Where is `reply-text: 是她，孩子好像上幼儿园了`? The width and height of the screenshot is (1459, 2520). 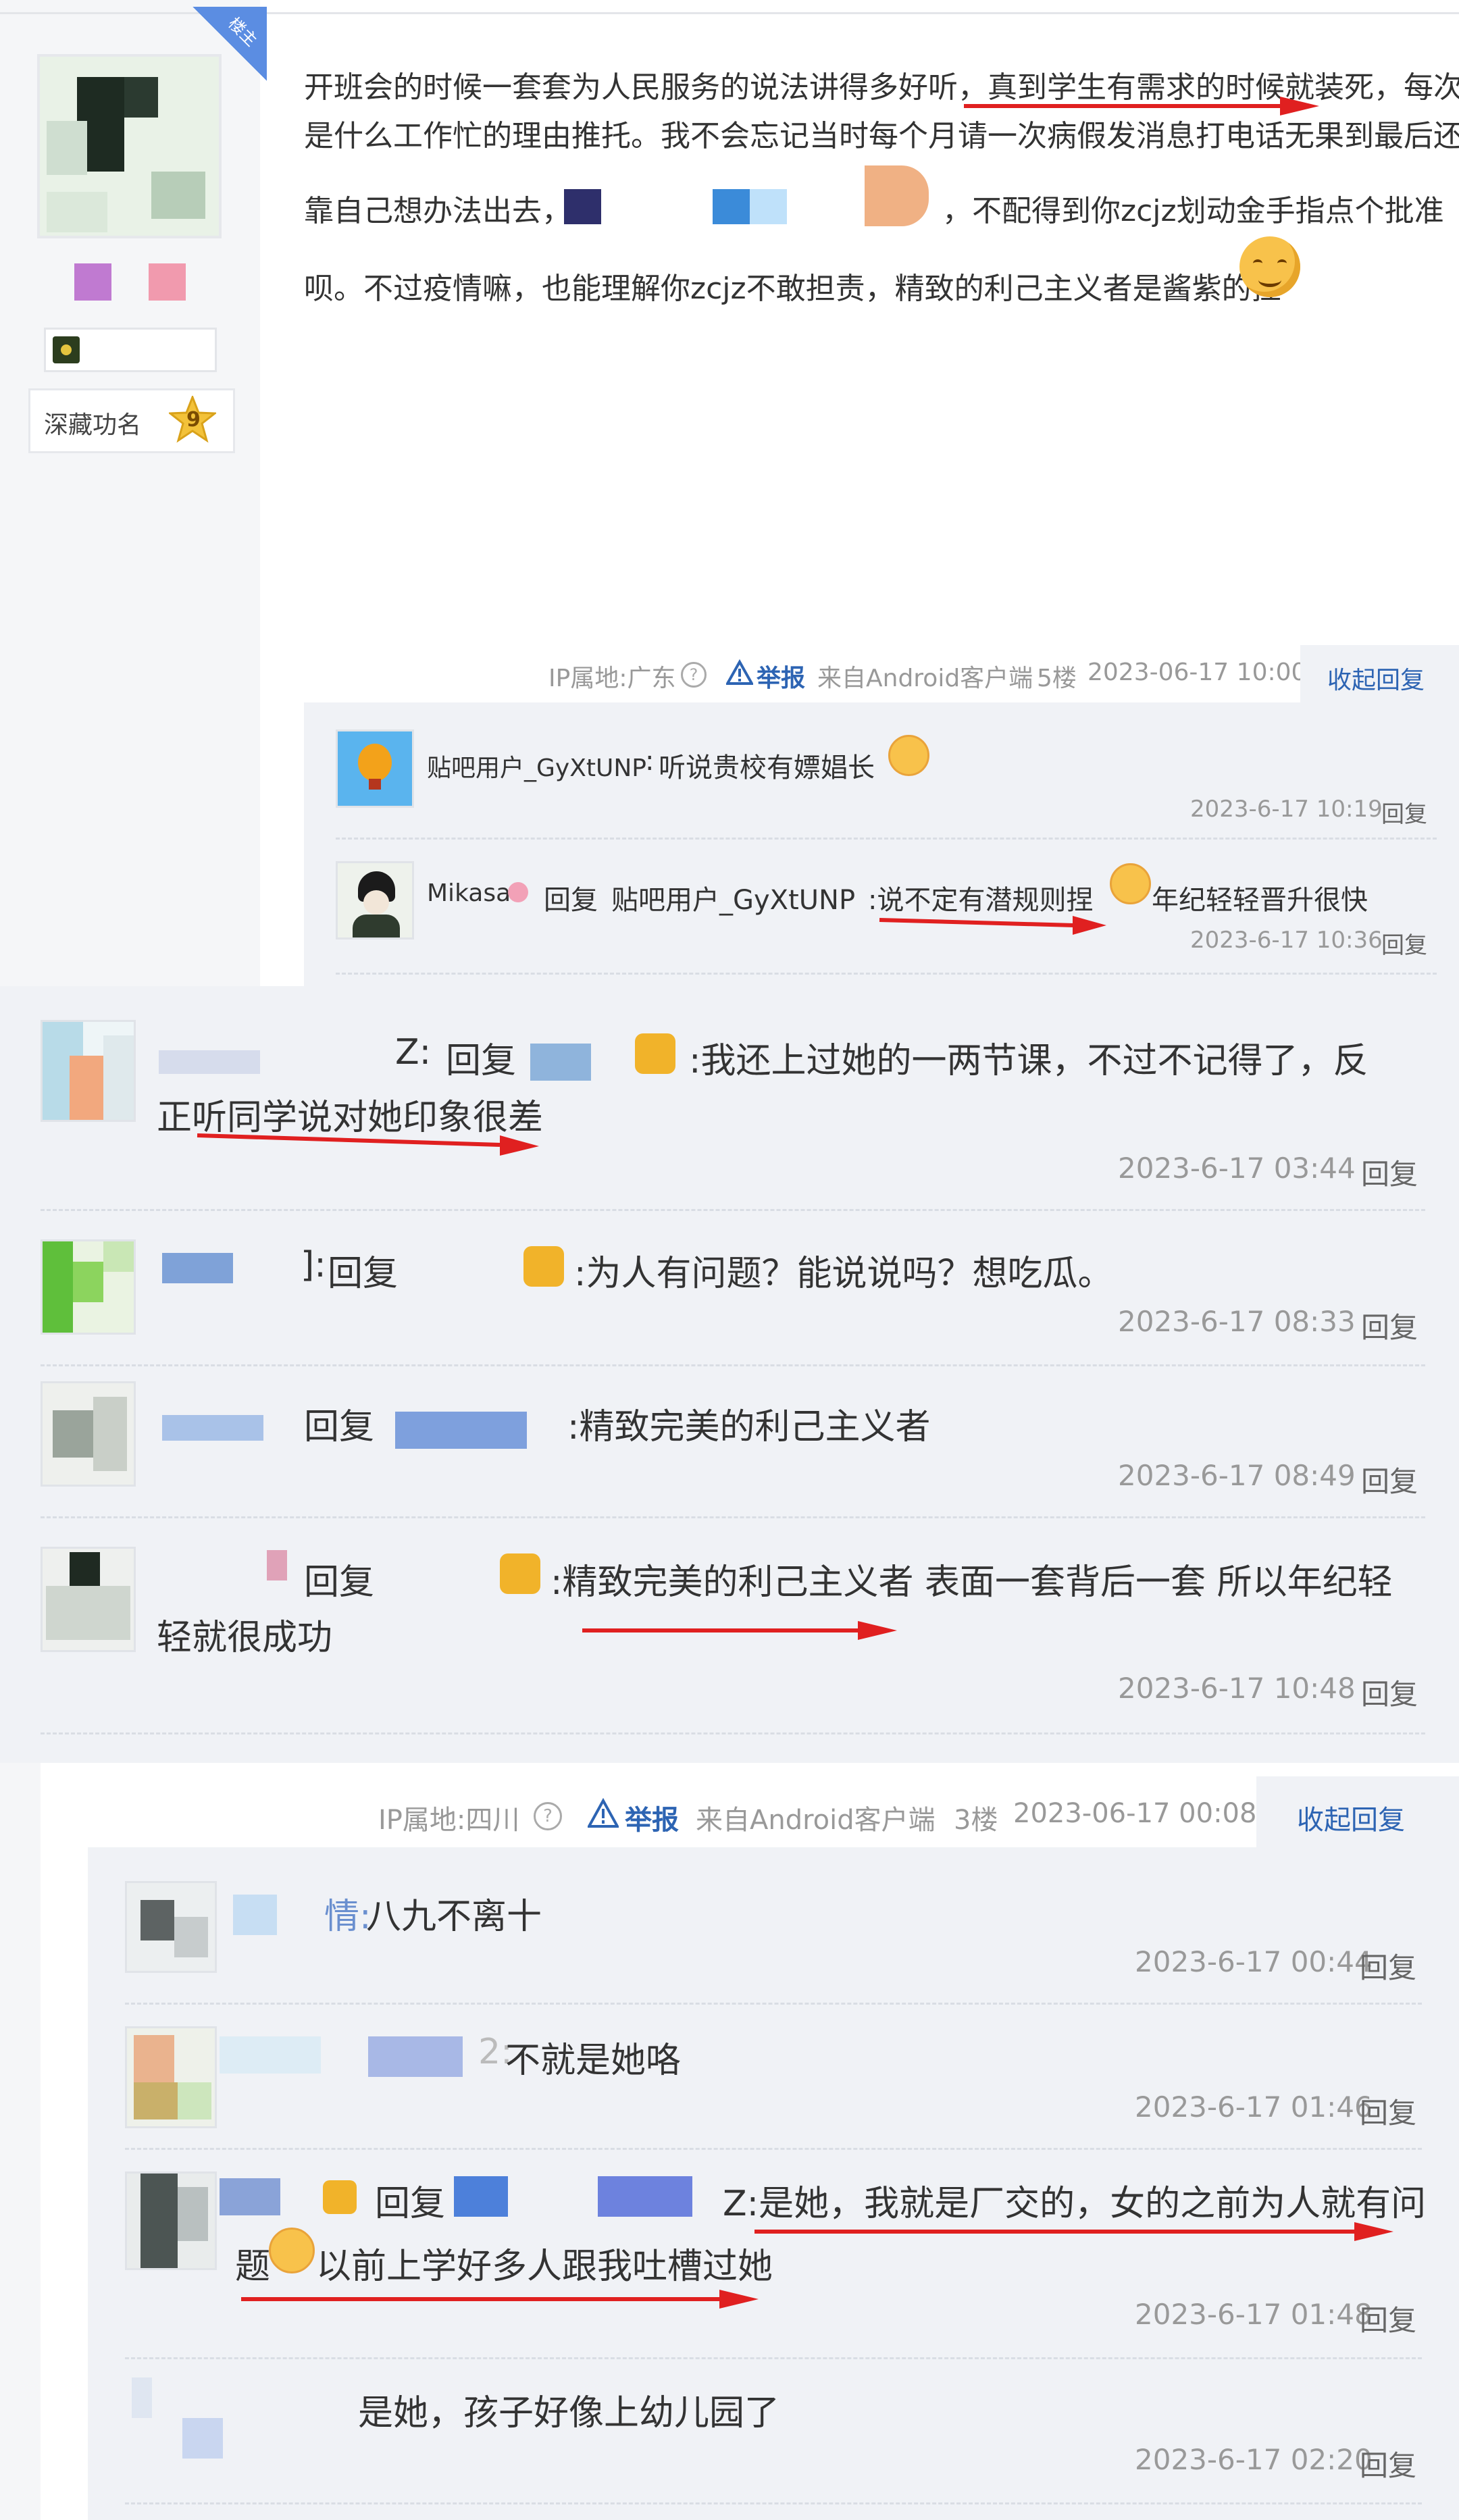 reply-text: 是她，孩子好像上幼儿园了 is located at coordinates (569, 2413).